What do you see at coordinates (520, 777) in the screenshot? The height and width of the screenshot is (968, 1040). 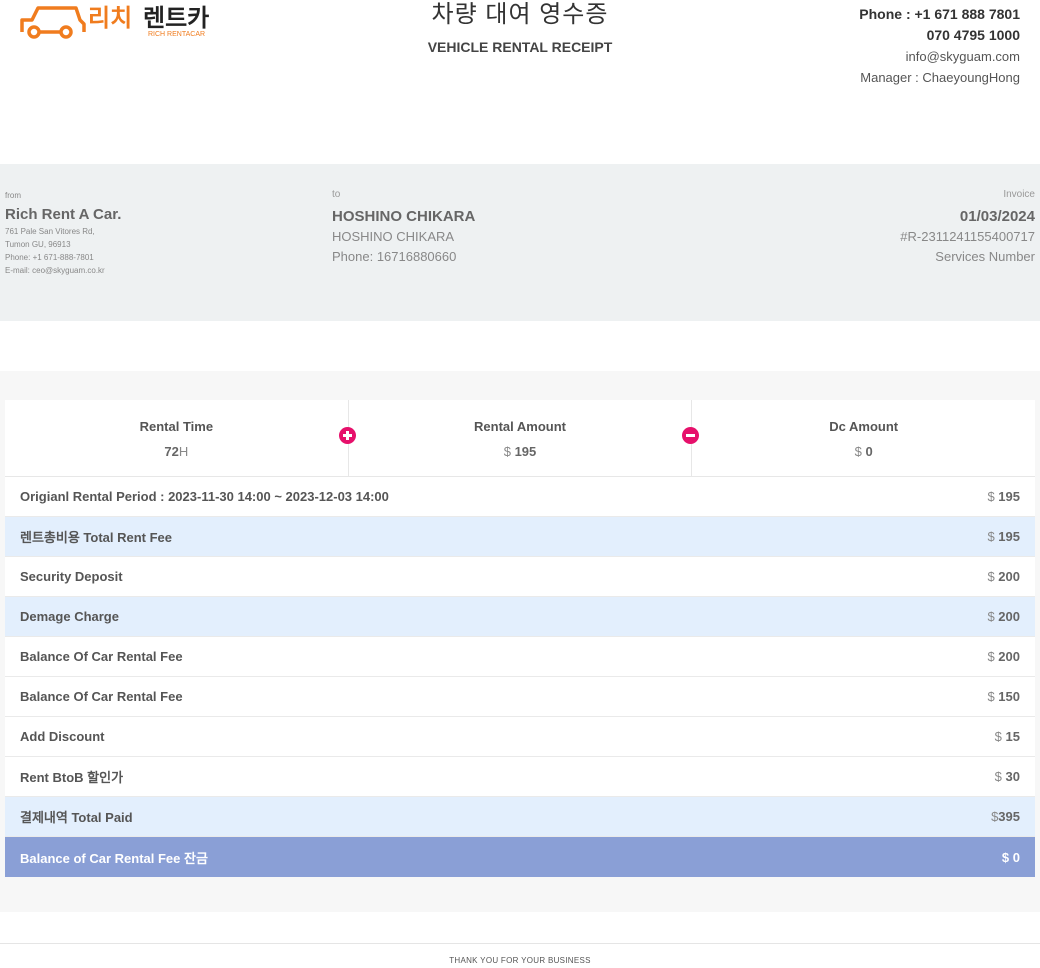 I see `btob-discount-row: Rent BtoB 할인가 $ 30` at bounding box center [520, 777].